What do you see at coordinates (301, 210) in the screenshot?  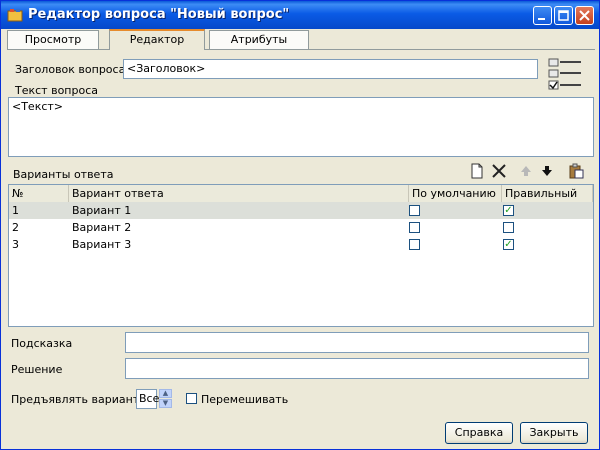 I see `table-row: 1 Вариант 1 ✓` at bounding box center [301, 210].